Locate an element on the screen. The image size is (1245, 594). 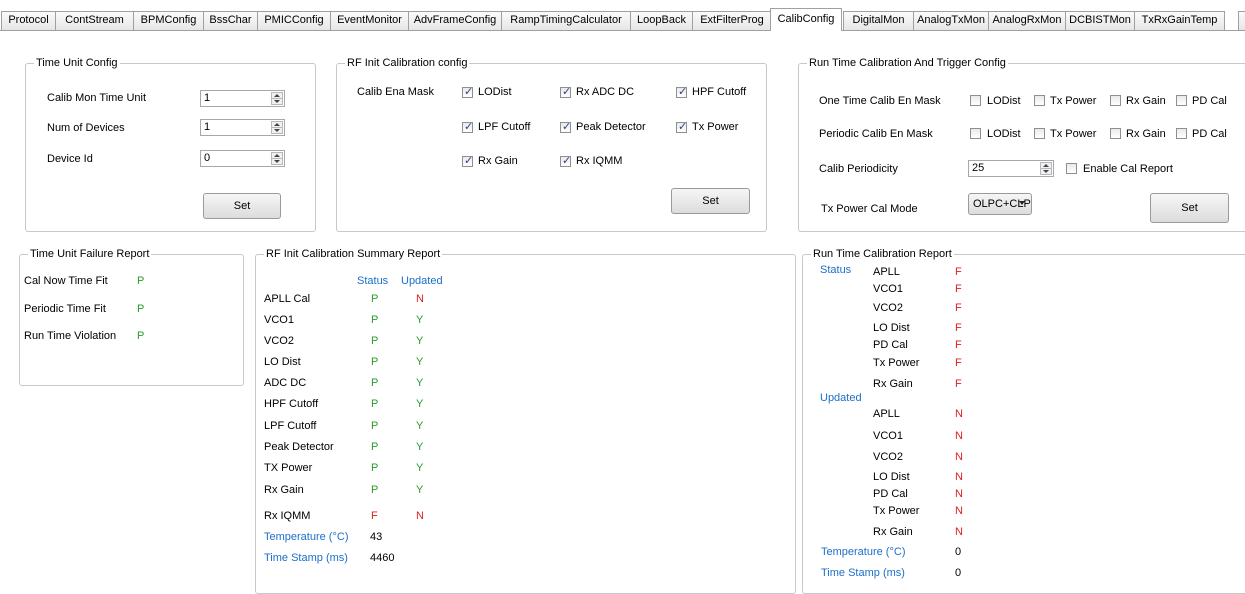
tab-analogtxmon: AnalogTxMon is located at coordinates (951, 20).